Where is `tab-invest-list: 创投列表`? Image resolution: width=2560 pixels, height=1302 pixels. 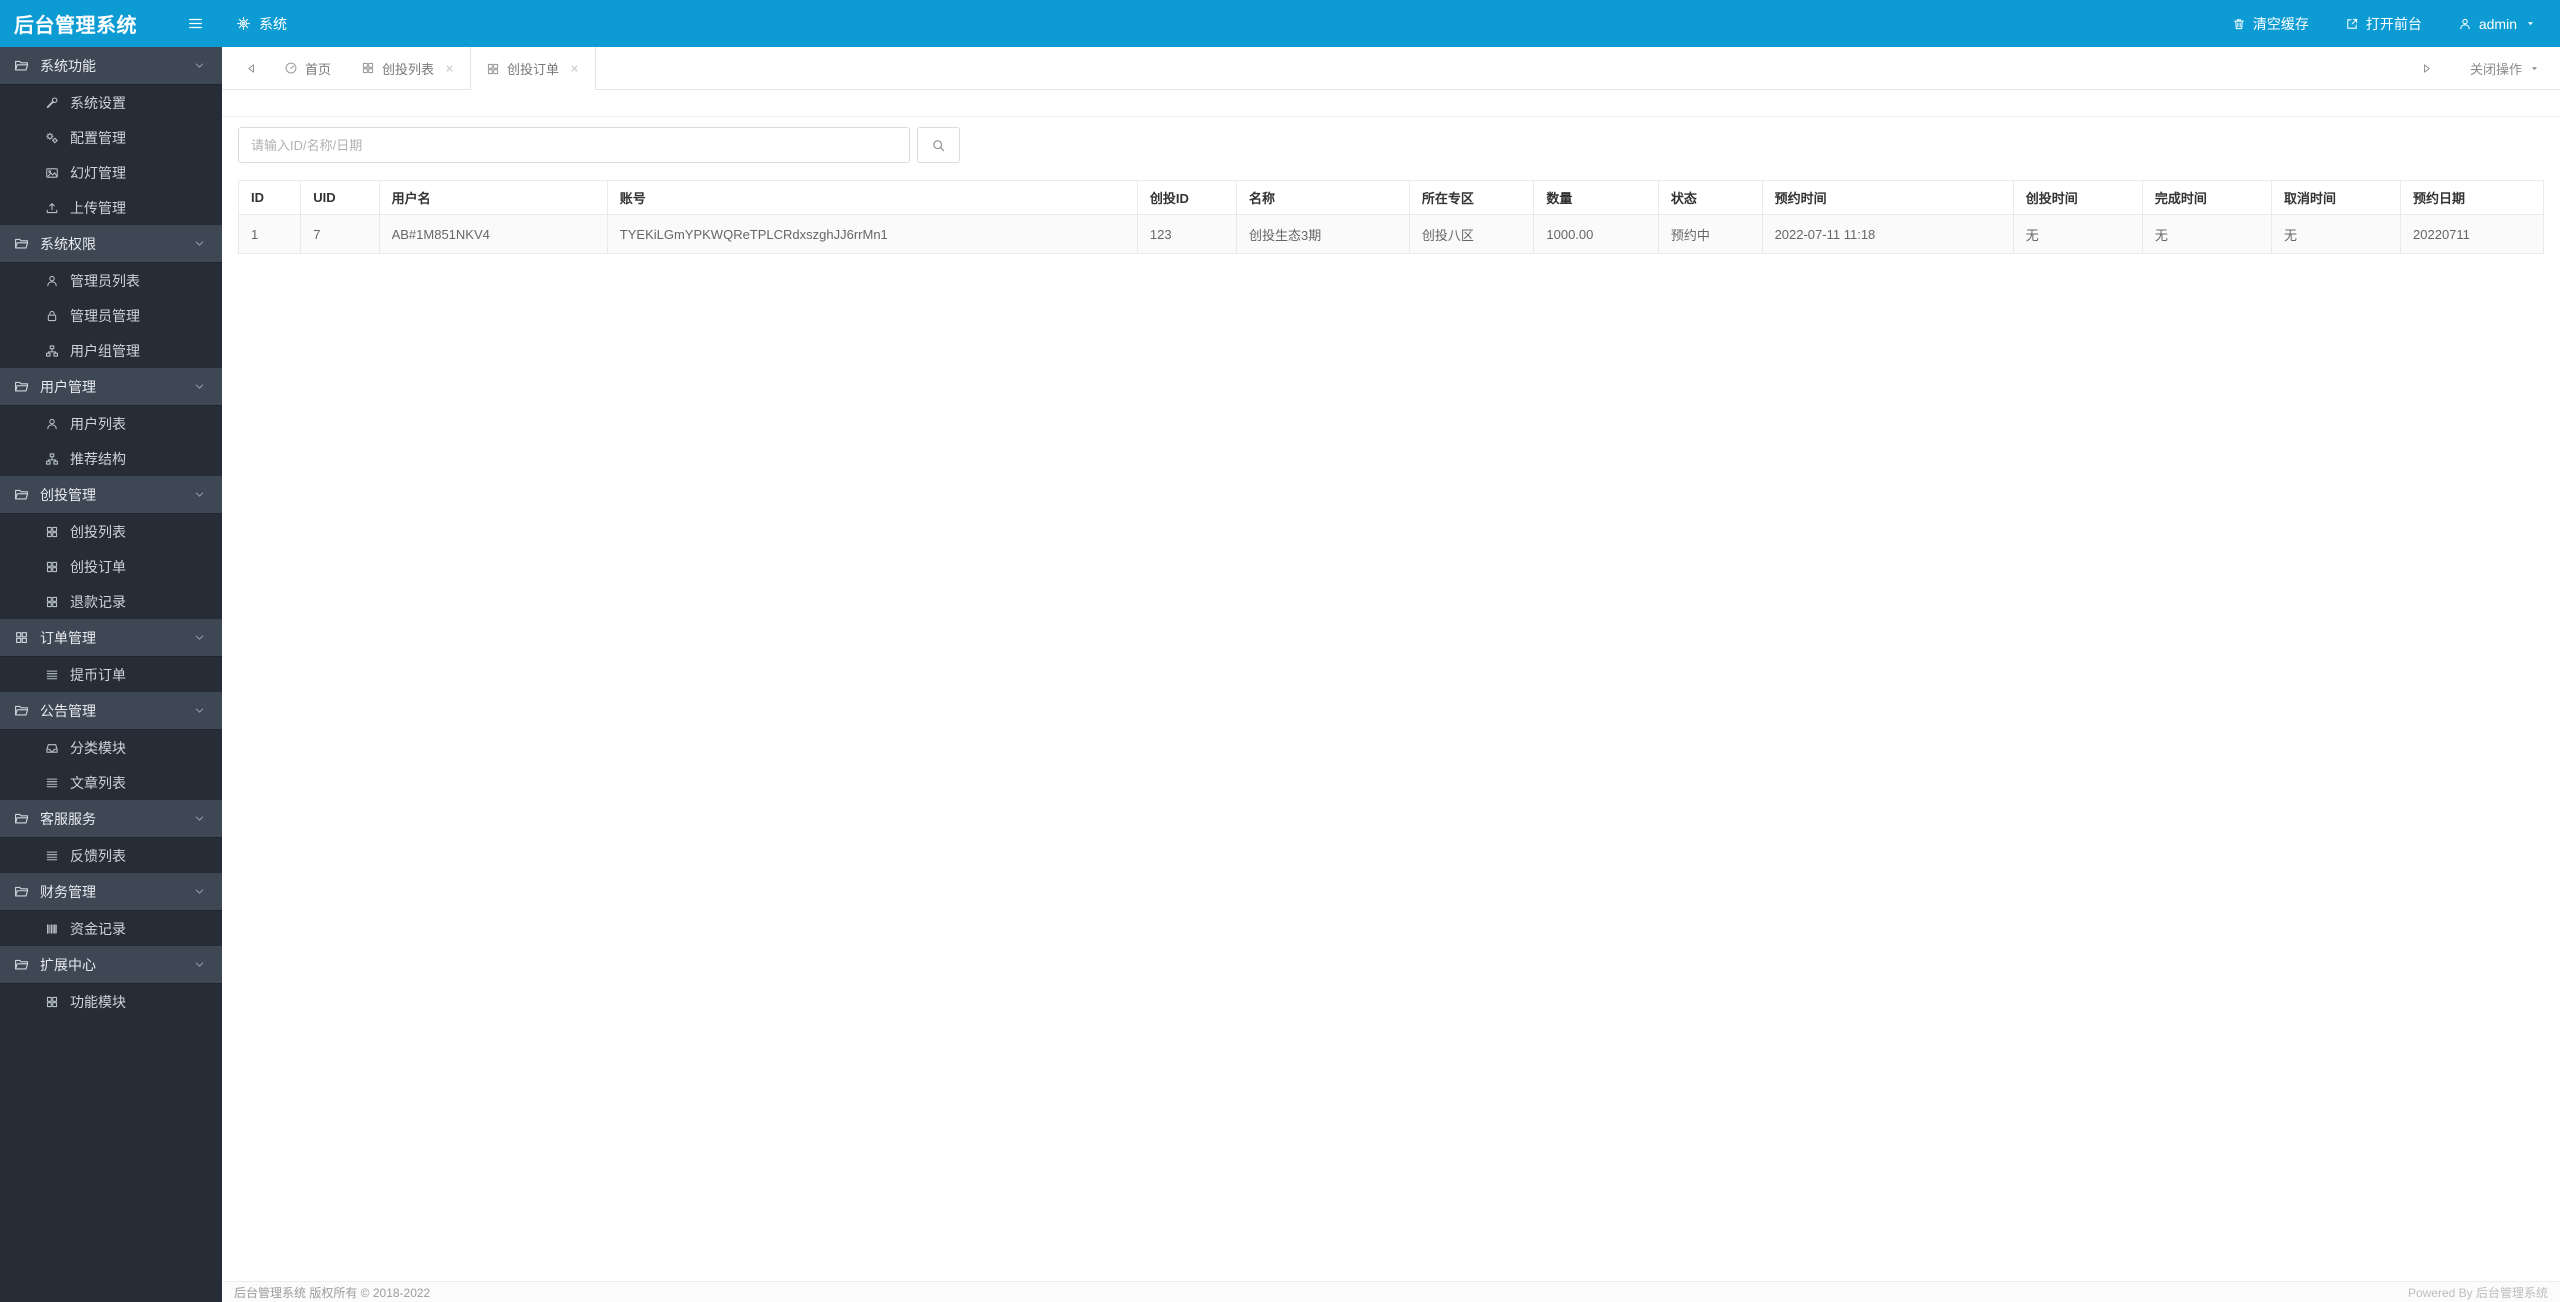
tab-invest-list: 创投列表 is located at coordinates (408, 68).